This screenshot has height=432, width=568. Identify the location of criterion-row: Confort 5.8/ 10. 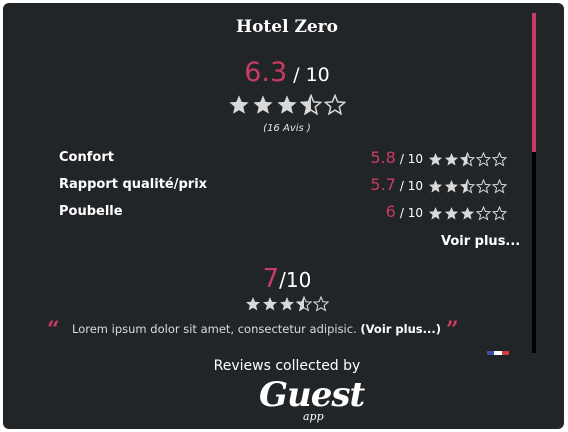
(289, 159).